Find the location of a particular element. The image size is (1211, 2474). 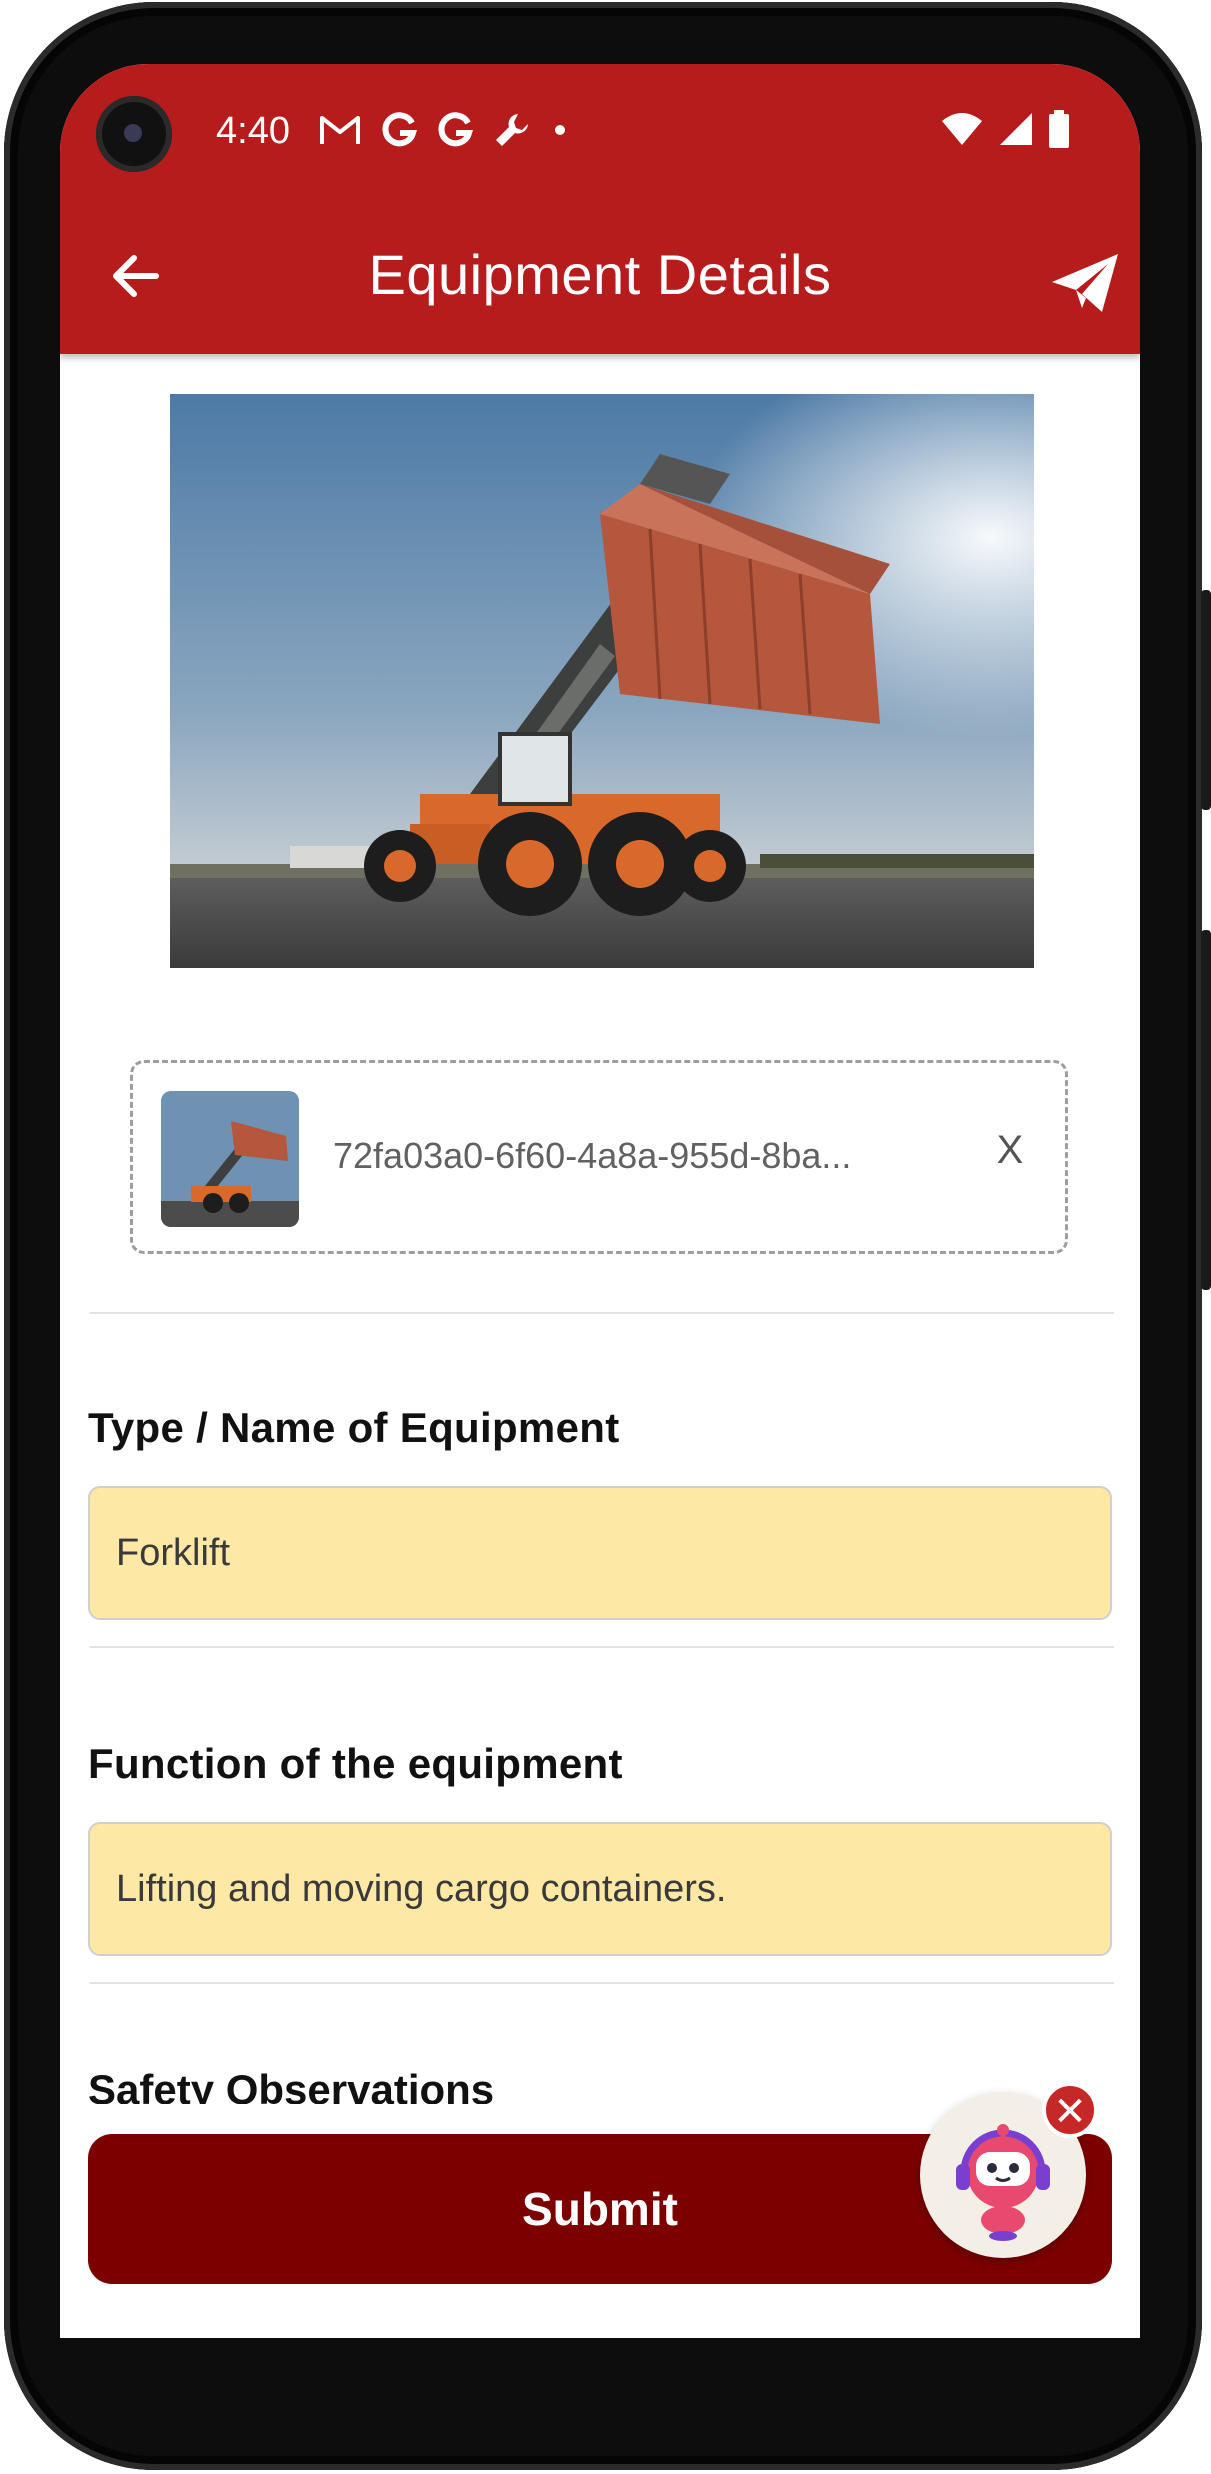

paper-plane-icon is located at coordinates (1085, 283).